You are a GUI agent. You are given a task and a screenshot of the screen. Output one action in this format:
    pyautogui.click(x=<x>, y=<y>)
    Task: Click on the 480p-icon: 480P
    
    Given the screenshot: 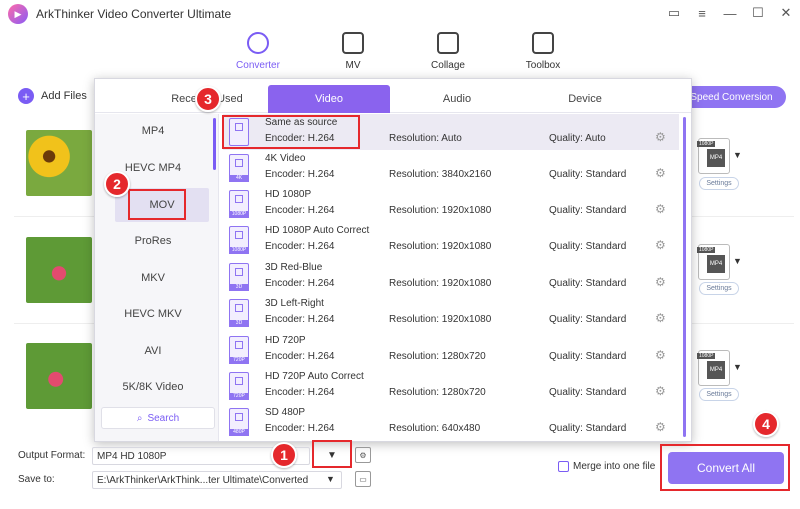 What is the action you would take?
    pyautogui.click(x=239, y=422)
    